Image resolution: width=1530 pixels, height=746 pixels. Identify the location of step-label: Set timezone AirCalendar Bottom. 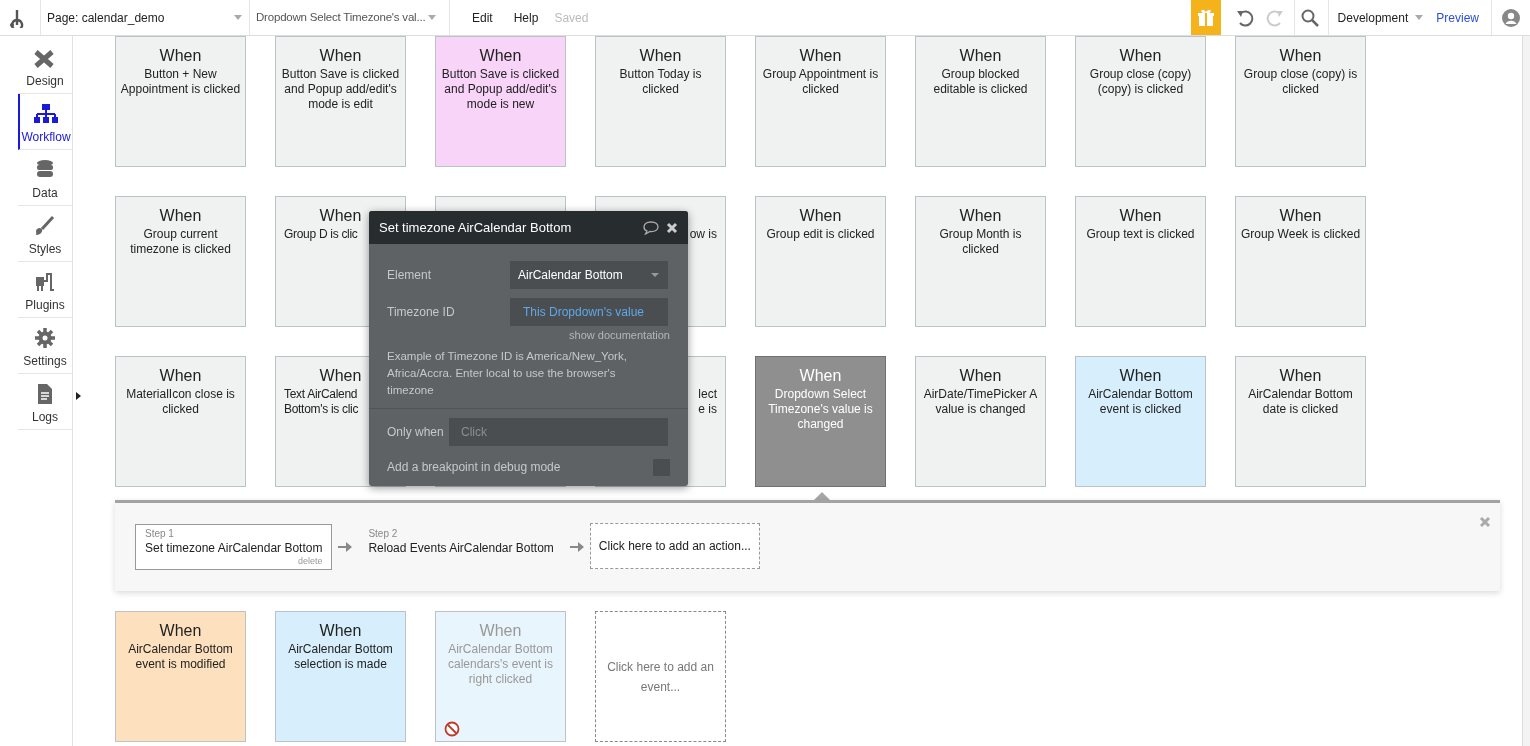
(234, 548).